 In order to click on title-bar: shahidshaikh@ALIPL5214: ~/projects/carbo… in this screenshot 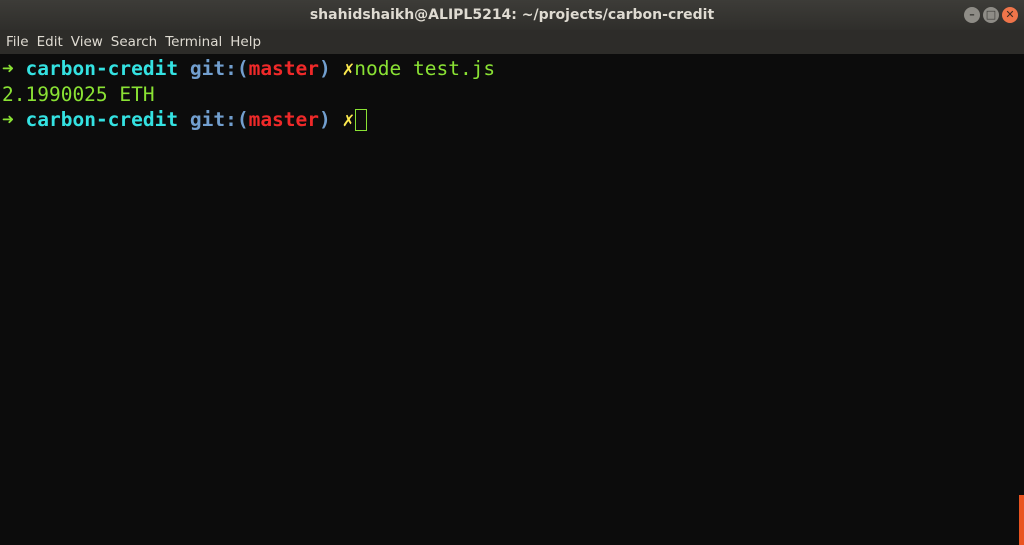, I will do `click(512, 15)`.